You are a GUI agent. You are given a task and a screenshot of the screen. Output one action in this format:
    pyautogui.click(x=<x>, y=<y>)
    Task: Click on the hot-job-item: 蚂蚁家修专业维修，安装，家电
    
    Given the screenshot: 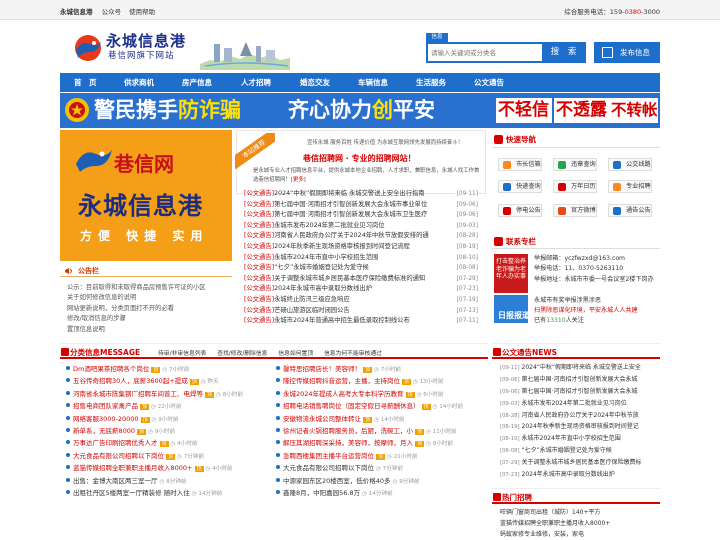 What is the action you would take?
    pyautogui.click(x=555, y=534)
    